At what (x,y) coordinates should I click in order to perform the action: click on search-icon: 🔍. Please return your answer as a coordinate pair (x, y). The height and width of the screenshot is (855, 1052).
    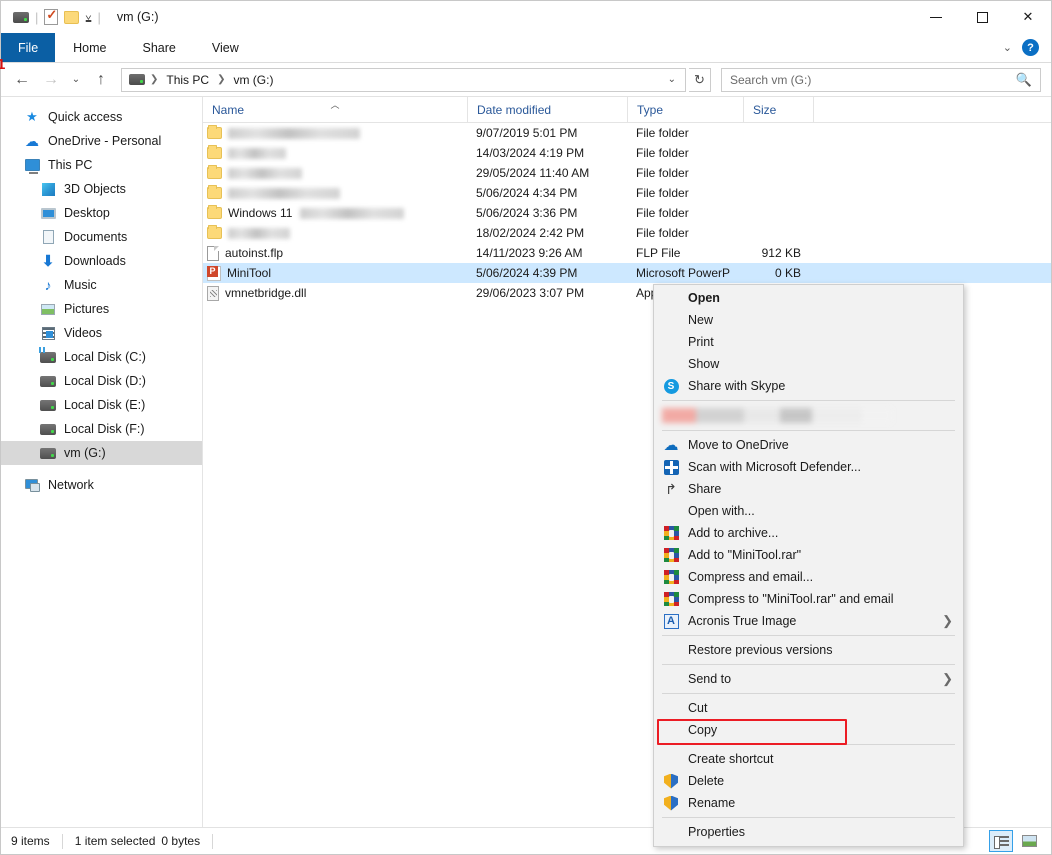
    Looking at the image, I should click on (1024, 80).